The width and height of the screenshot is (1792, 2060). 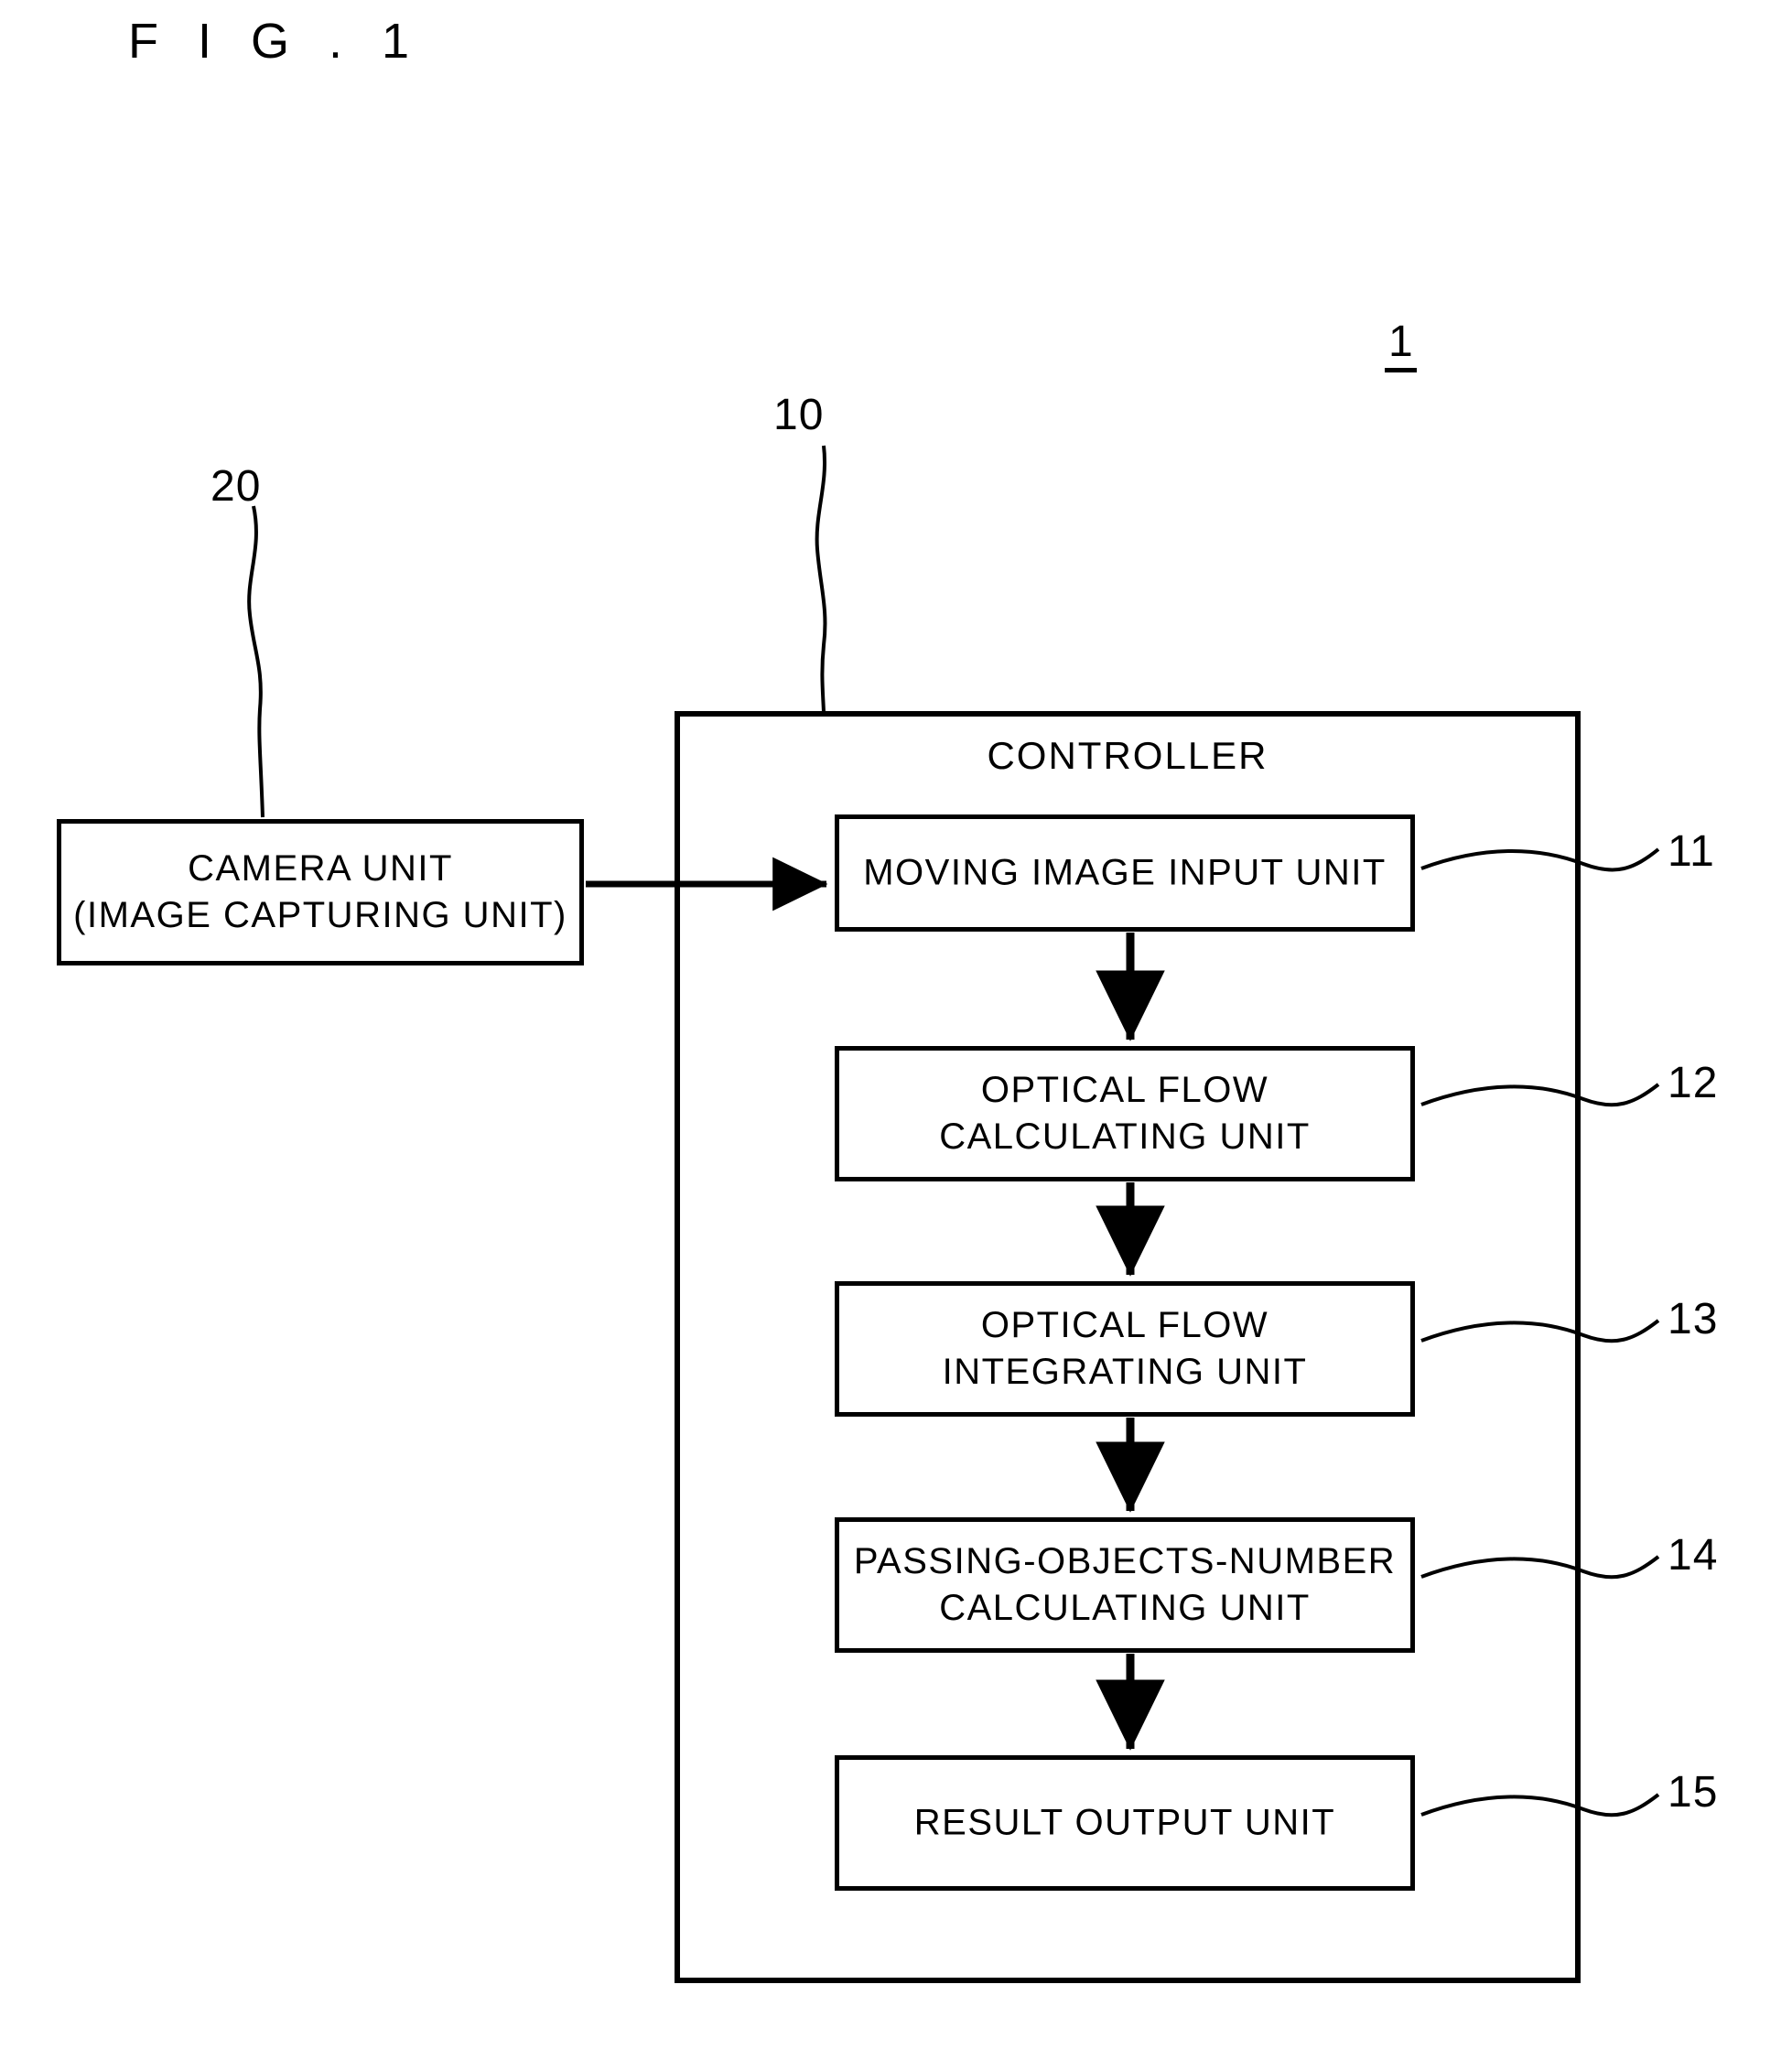 What do you see at coordinates (799, 415) in the screenshot?
I see `reference-numeral-10: 10` at bounding box center [799, 415].